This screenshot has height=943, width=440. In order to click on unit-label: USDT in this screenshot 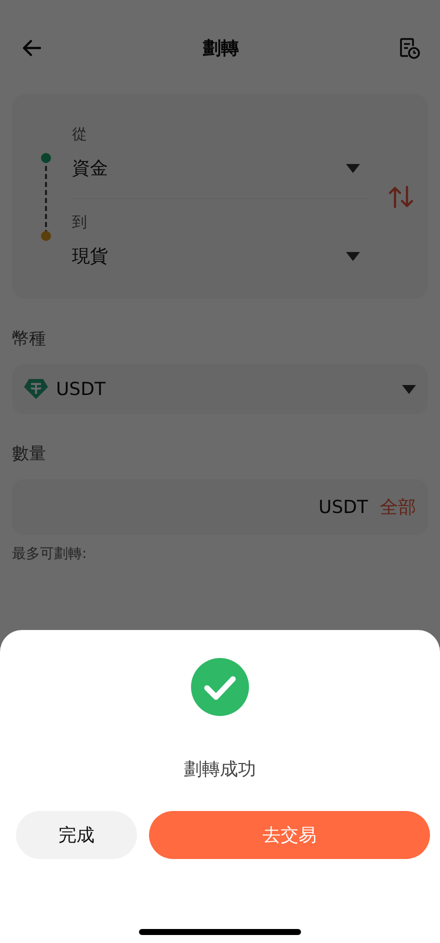, I will do `click(343, 507)`.